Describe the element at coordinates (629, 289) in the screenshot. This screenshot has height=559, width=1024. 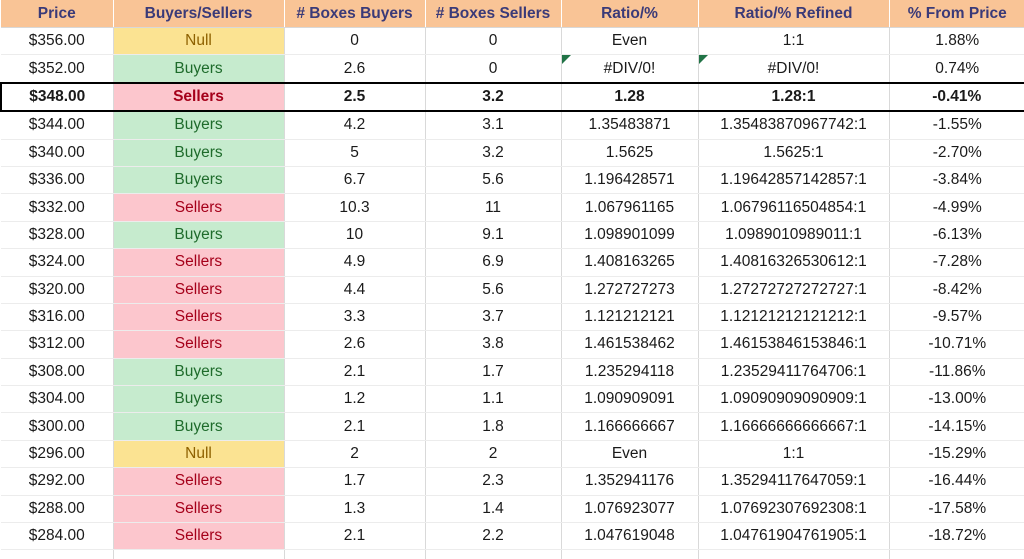
I see `cell-ratio: 1.272727273` at that location.